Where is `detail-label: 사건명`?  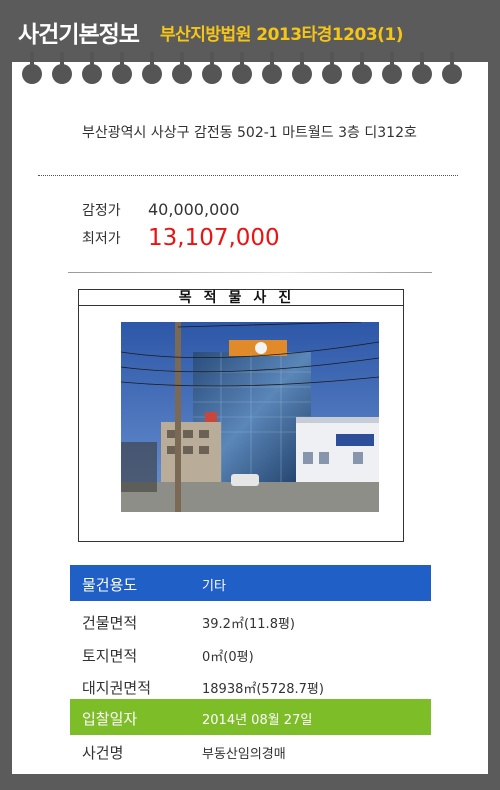
detail-label: 사건명 is located at coordinates (103, 753).